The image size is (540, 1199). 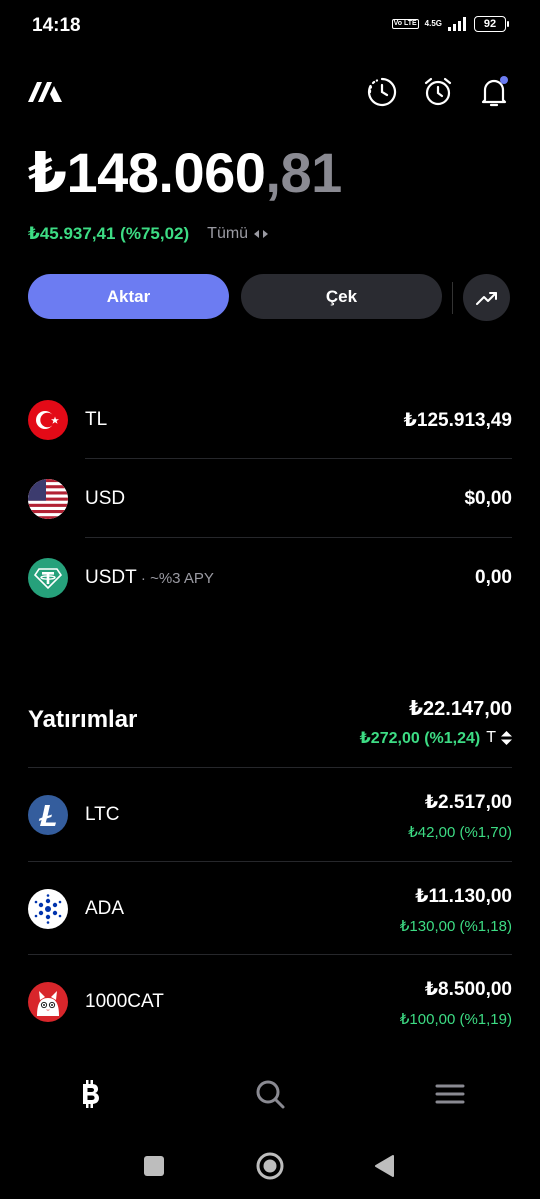 I want to click on search-icon, so click(x=270, y=1094).